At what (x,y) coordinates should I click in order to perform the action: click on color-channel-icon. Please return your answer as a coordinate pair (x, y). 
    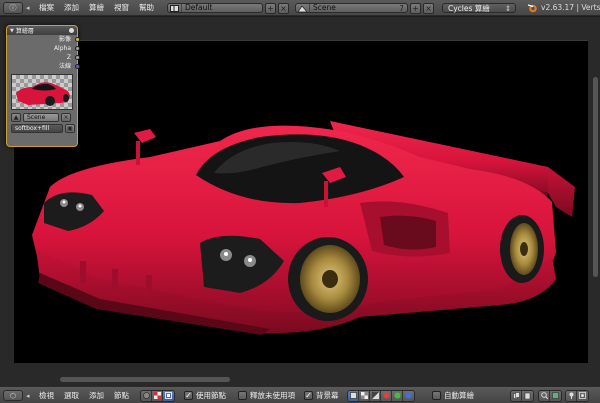
    Looking at the image, I should click on (353, 395).